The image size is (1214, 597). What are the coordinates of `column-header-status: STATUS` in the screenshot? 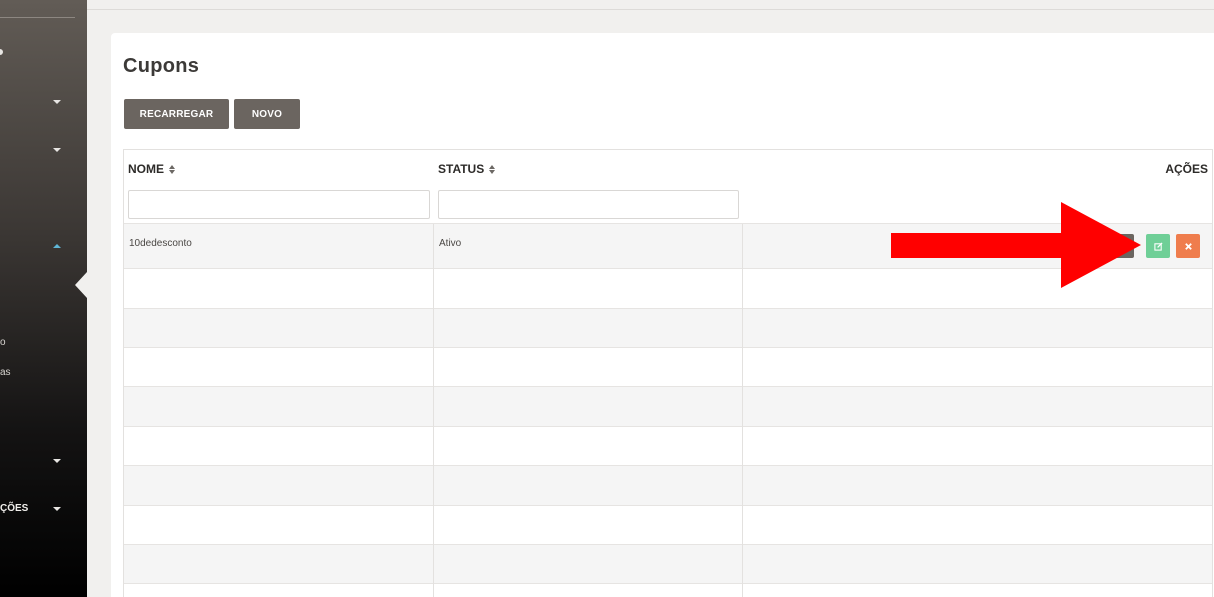 It's located at (467, 169).